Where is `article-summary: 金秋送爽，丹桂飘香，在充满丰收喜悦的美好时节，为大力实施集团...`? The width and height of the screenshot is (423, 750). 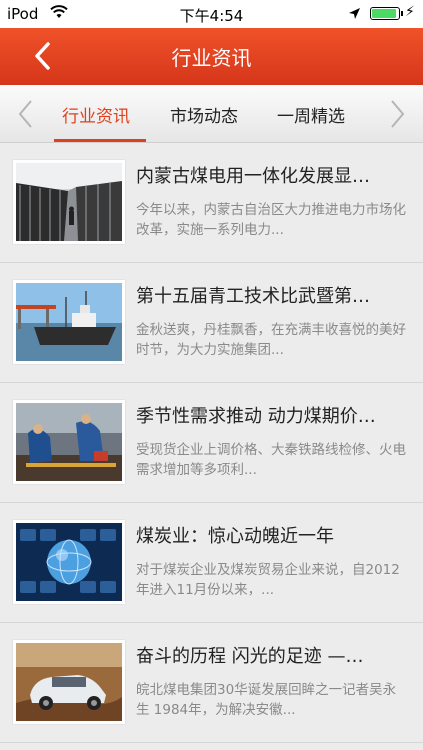 article-summary: 金秋送爽，丹桂飘香，在充满丰收喜悦的美好时节，为大力实施集团... is located at coordinates (271, 340).